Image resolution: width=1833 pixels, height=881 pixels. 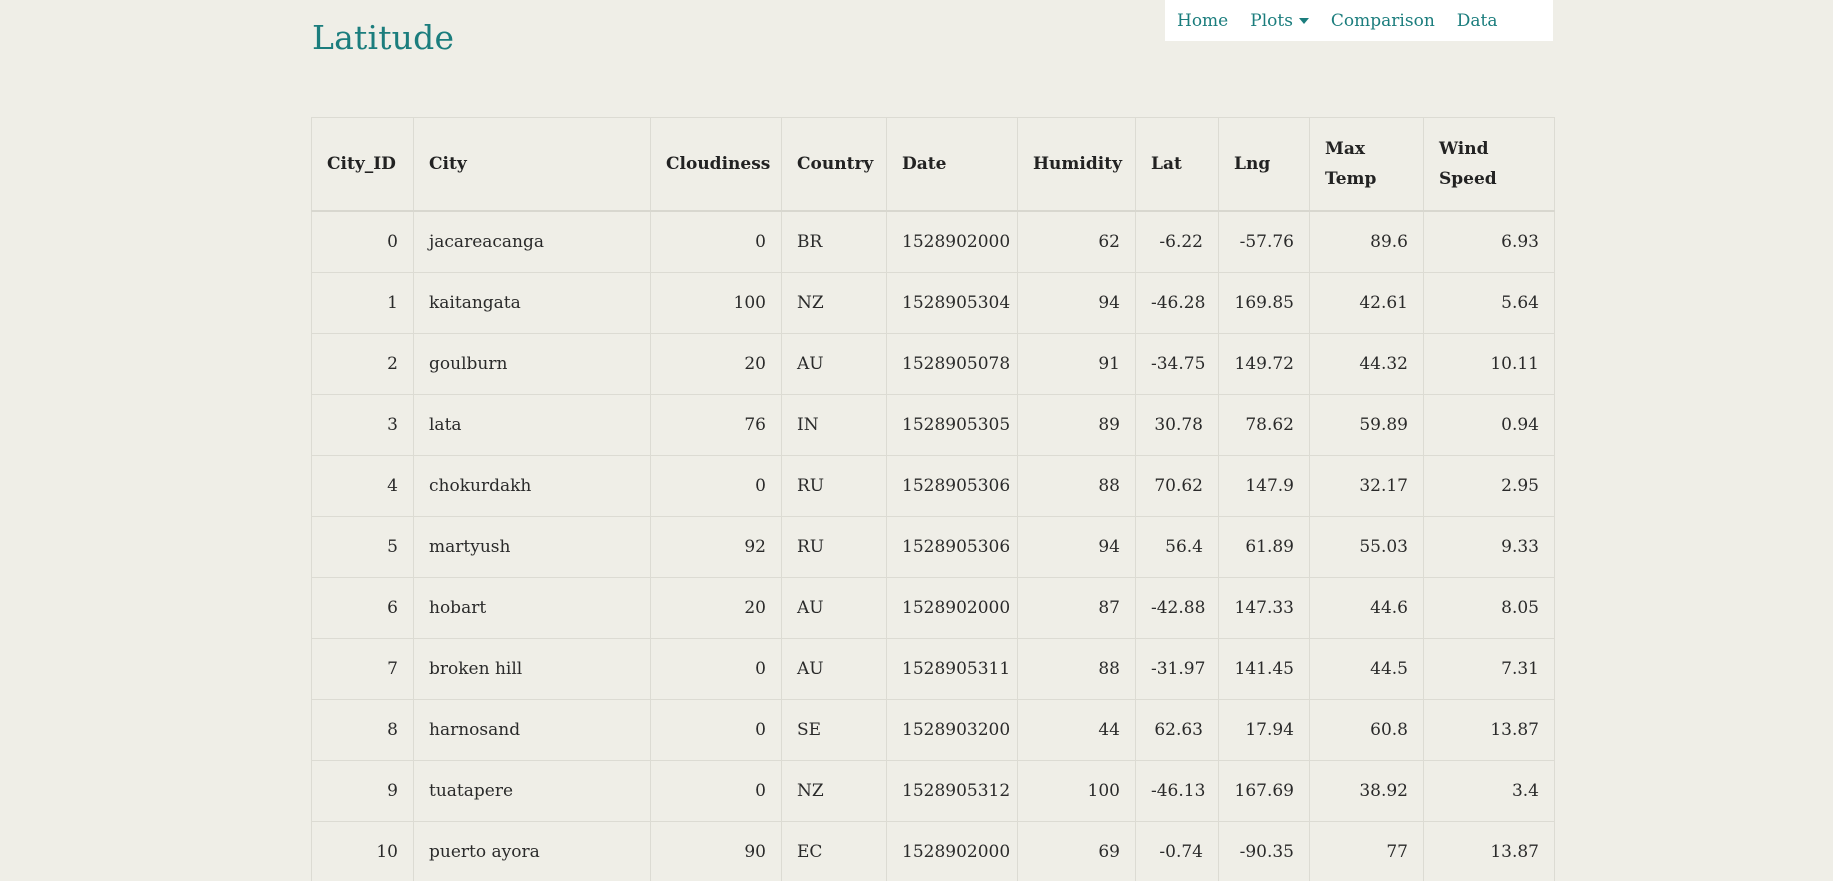 What do you see at coordinates (1366, 851) in the screenshot?
I see `cell-max-temp: 77` at bounding box center [1366, 851].